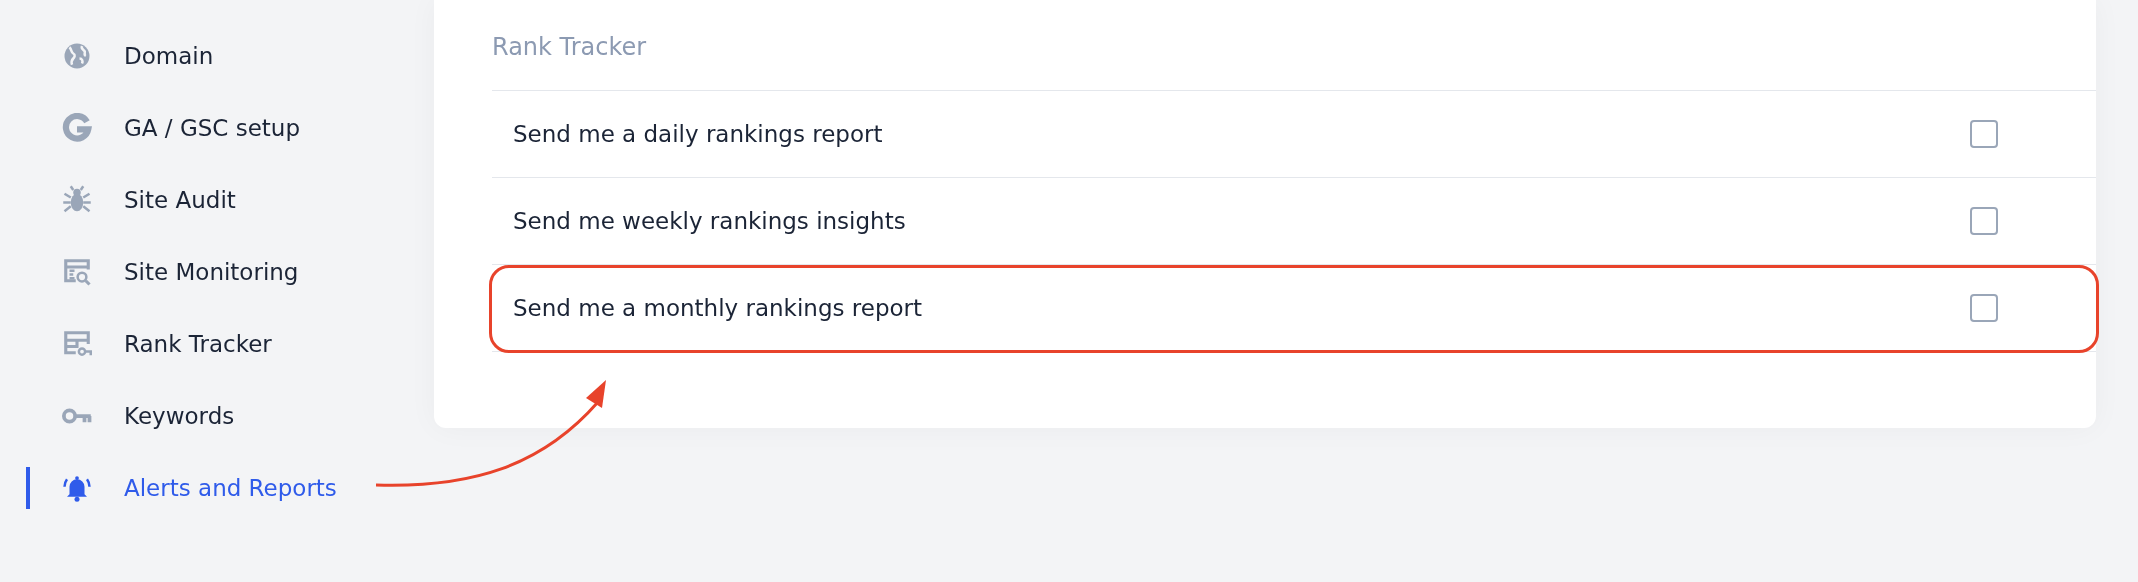  Describe the element at coordinates (77, 56) in the screenshot. I see `globe-icon` at that location.